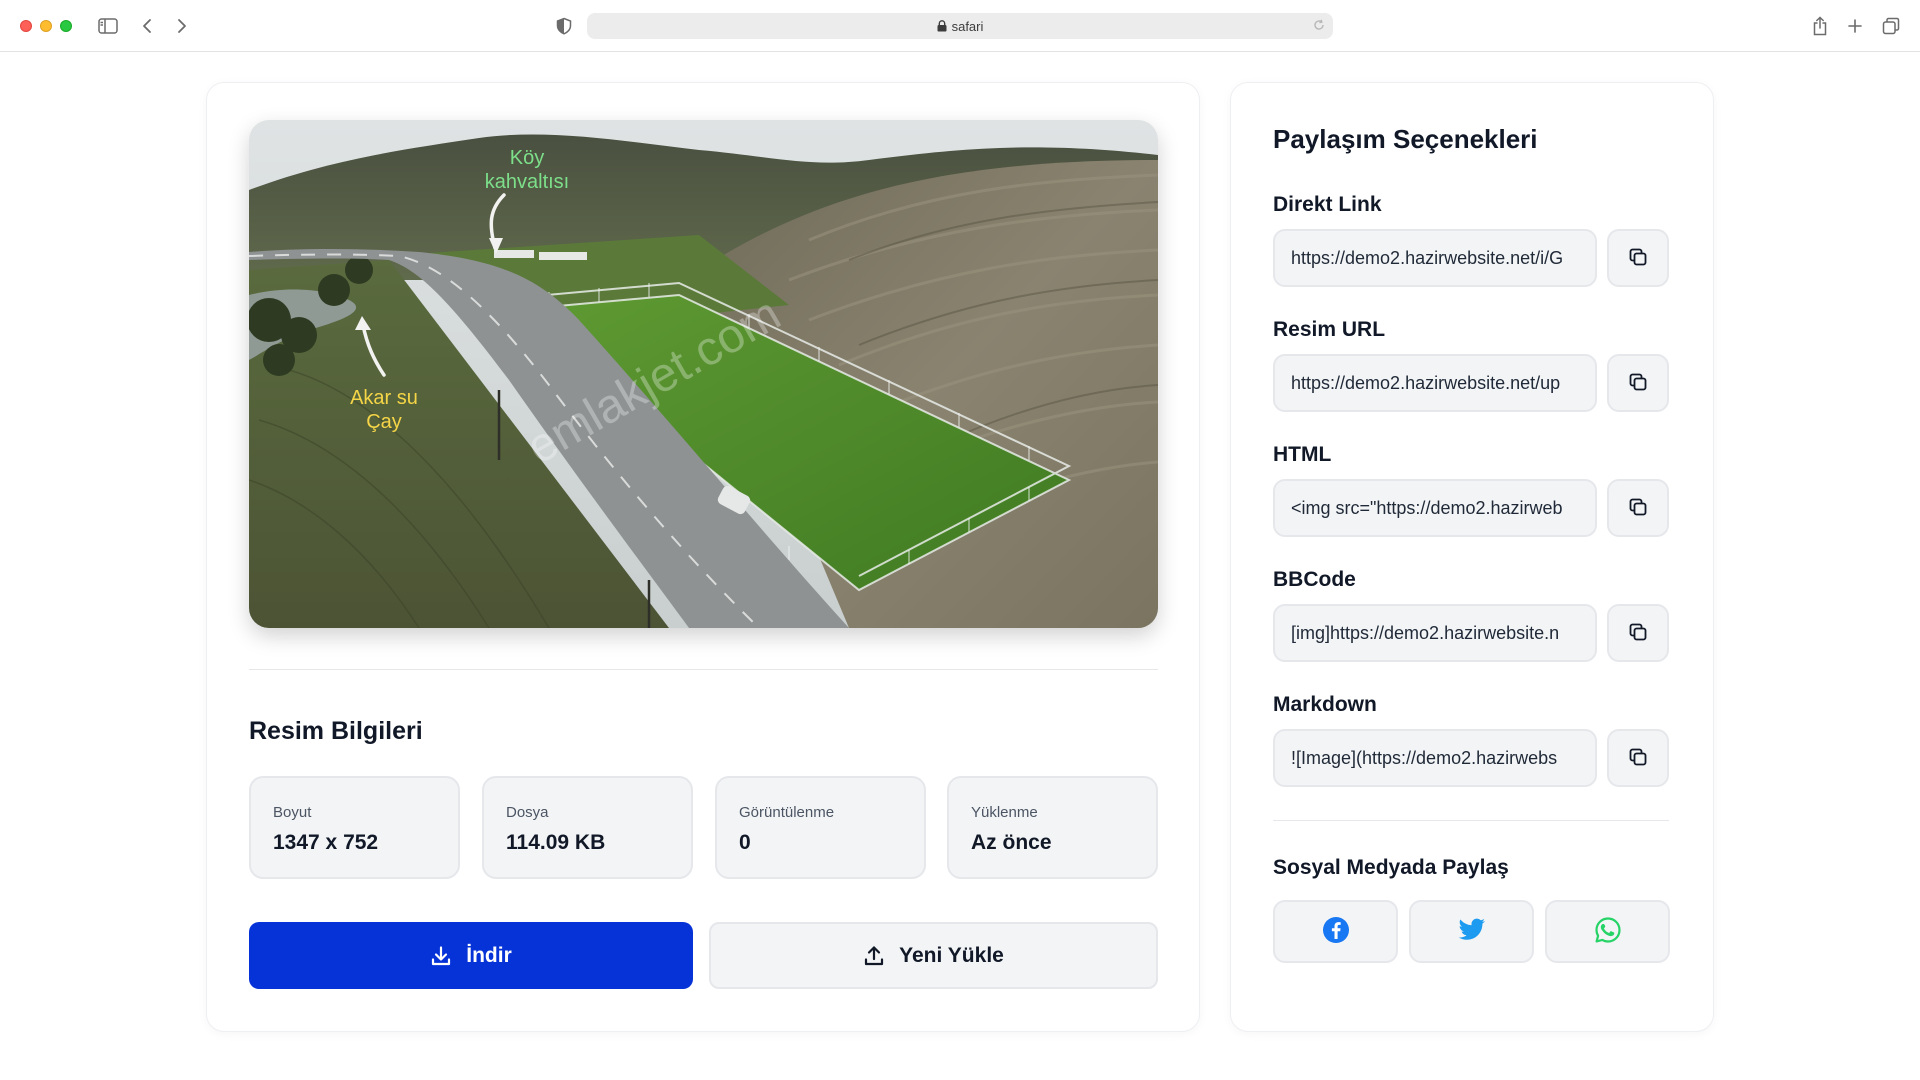 Image resolution: width=1920 pixels, height=1080 pixels. I want to click on info-label: Görüntülenme, so click(787, 812).